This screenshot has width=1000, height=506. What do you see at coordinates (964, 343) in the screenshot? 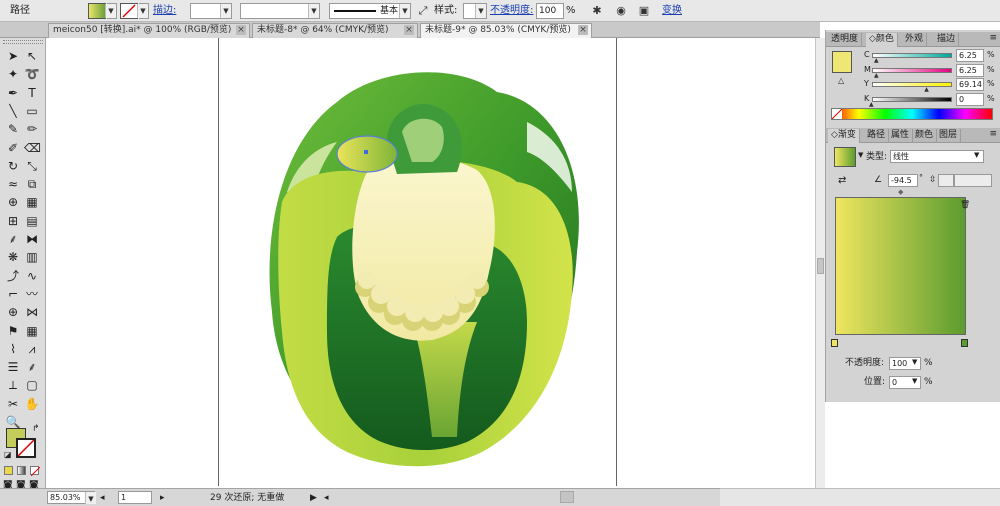
I see `gradient-stop-end` at bounding box center [964, 343].